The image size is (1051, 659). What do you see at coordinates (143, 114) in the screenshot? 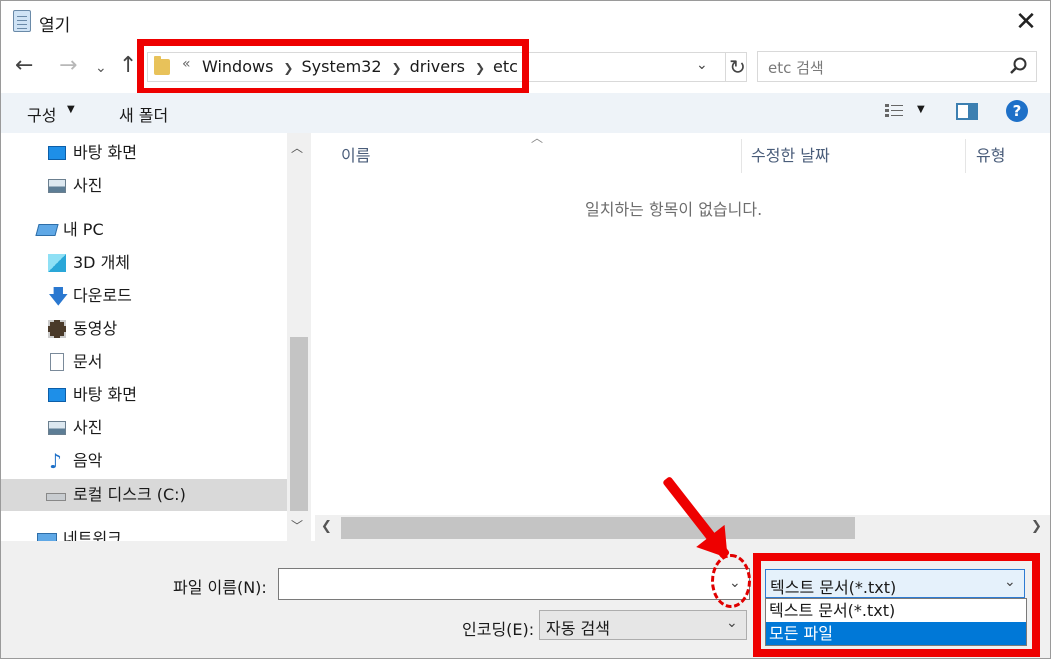
I see `new-folder-button: 새 폴더` at bounding box center [143, 114].